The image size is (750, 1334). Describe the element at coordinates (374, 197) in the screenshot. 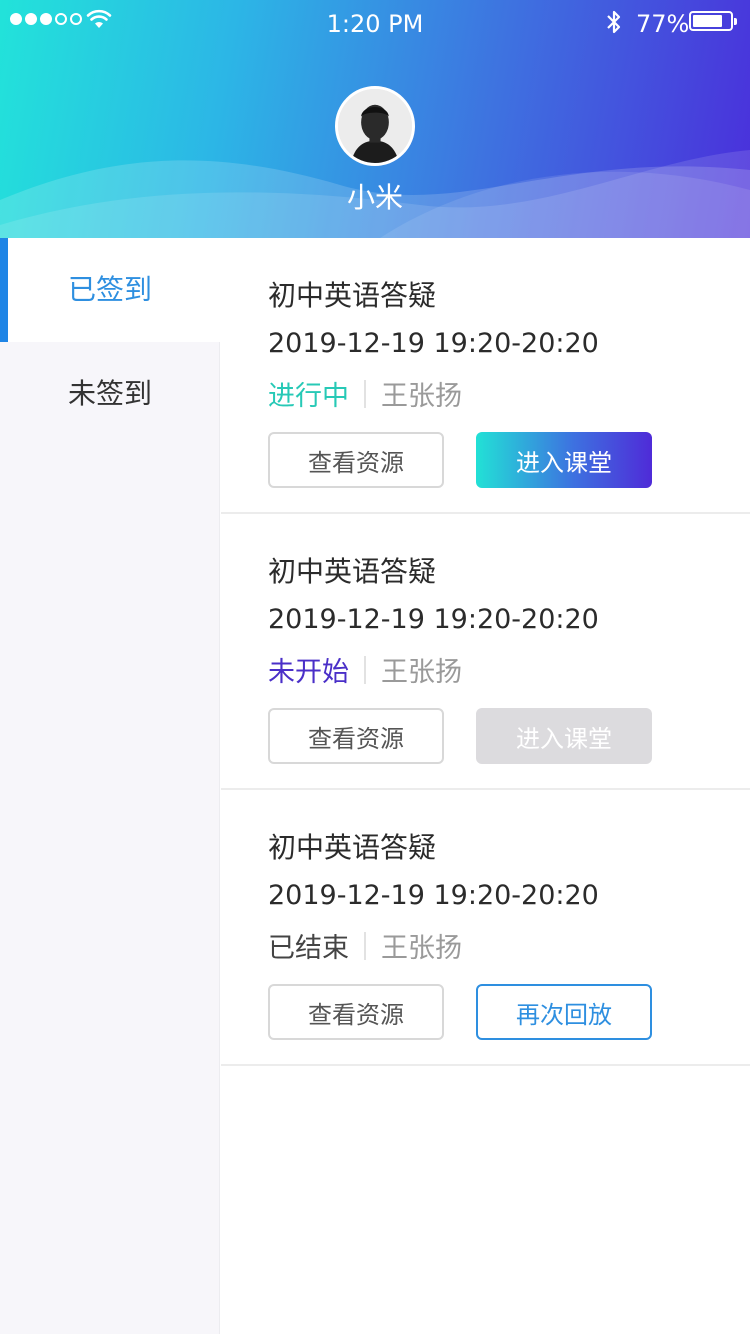

I see `profile-name: 小米` at that location.